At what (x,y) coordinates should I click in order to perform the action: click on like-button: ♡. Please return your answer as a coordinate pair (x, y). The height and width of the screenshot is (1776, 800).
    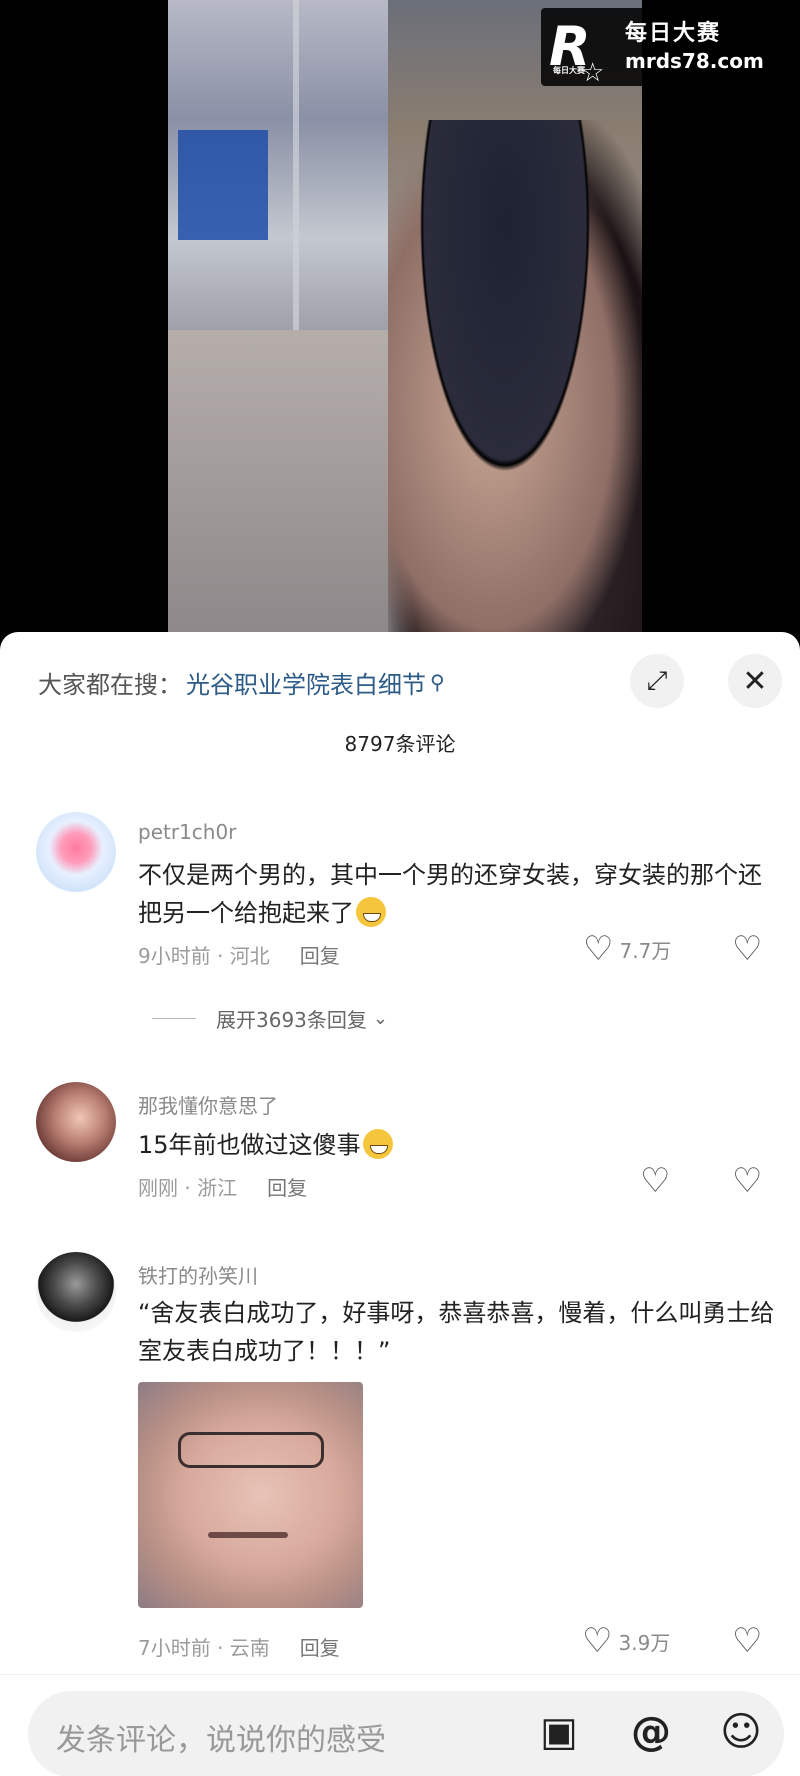
    Looking at the image, I should click on (658, 1181).